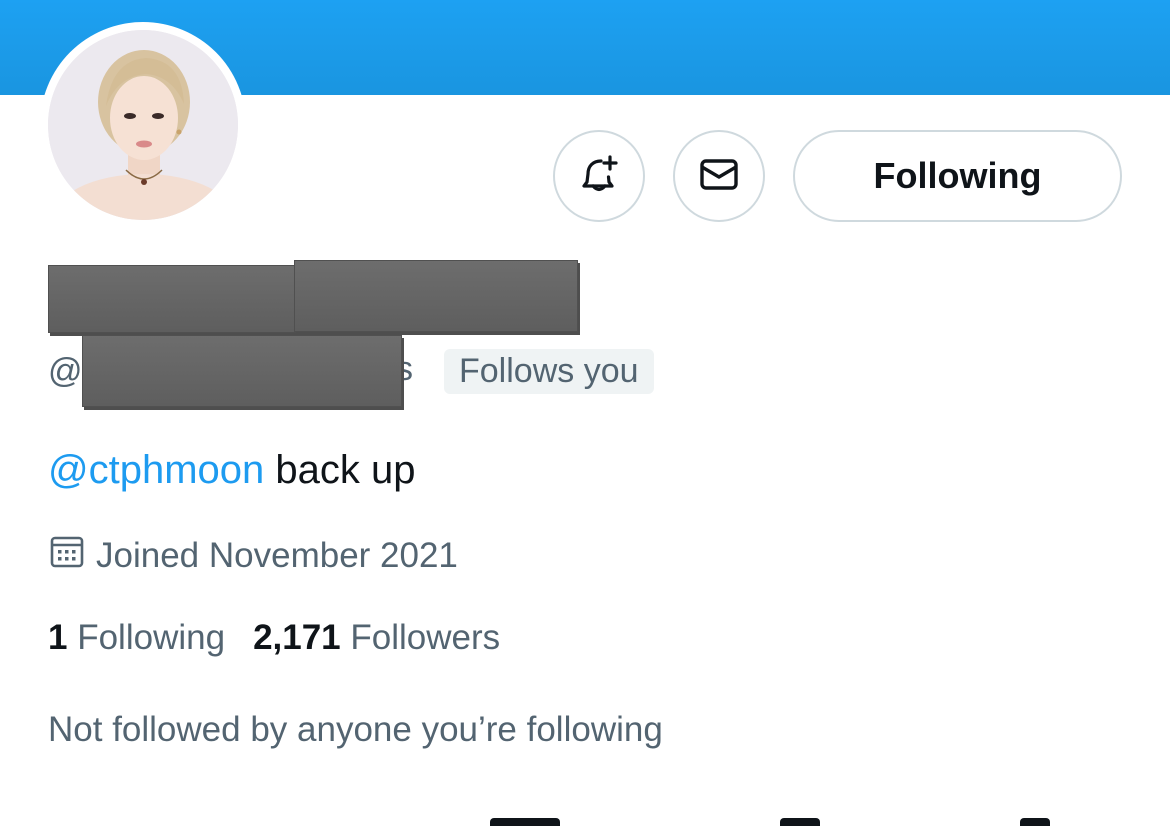 Image resolution: width=1170 pixels, height=826 pixels. I want to click on handle-prefix: @, so click(65, 371).